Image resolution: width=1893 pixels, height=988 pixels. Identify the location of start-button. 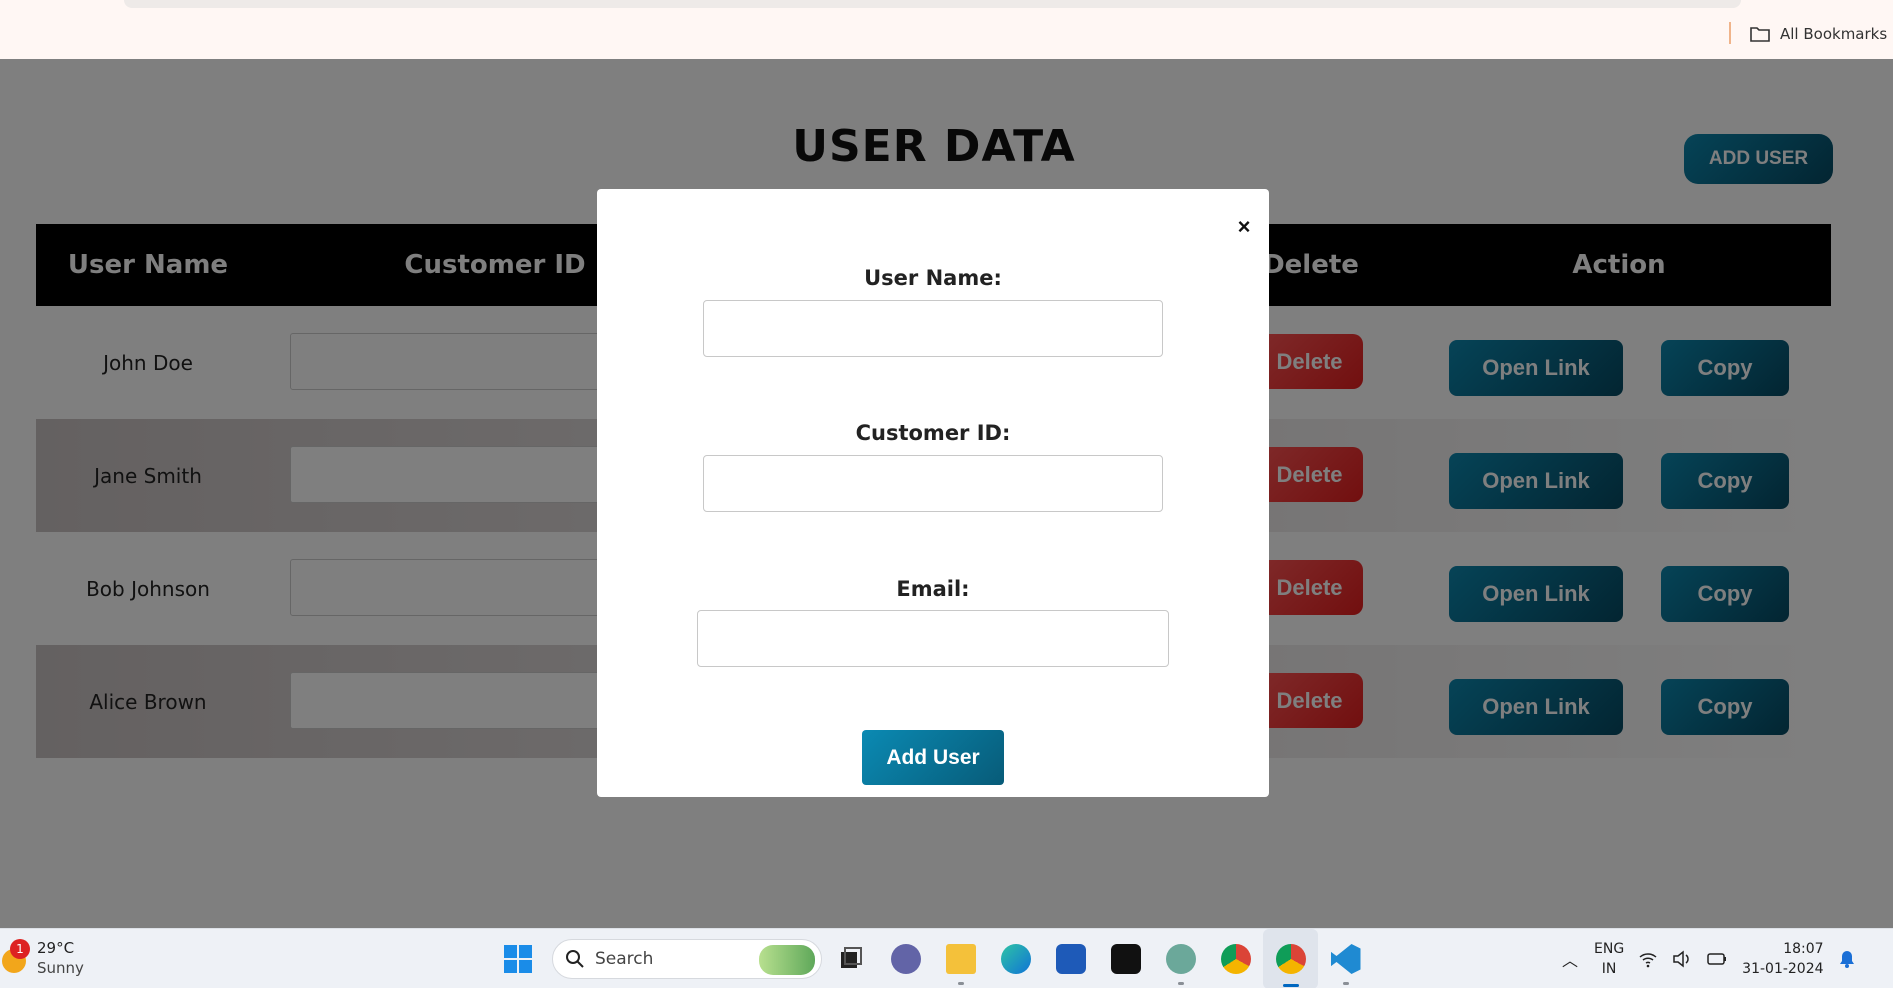
(517, 958).